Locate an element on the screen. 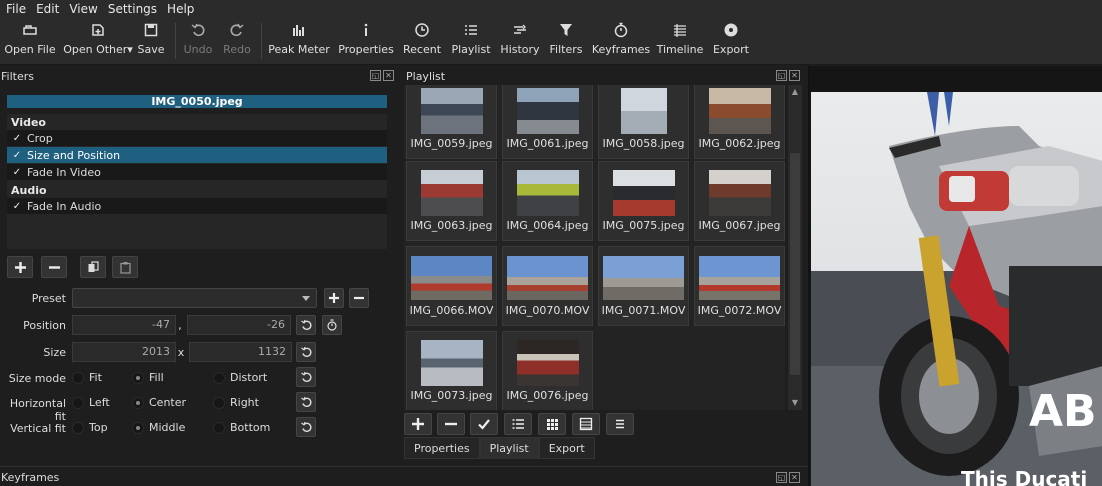 This screenshot has height=486, width=1102. vfit-bottom-radio: Bottom is located at coordinates (241, 427).